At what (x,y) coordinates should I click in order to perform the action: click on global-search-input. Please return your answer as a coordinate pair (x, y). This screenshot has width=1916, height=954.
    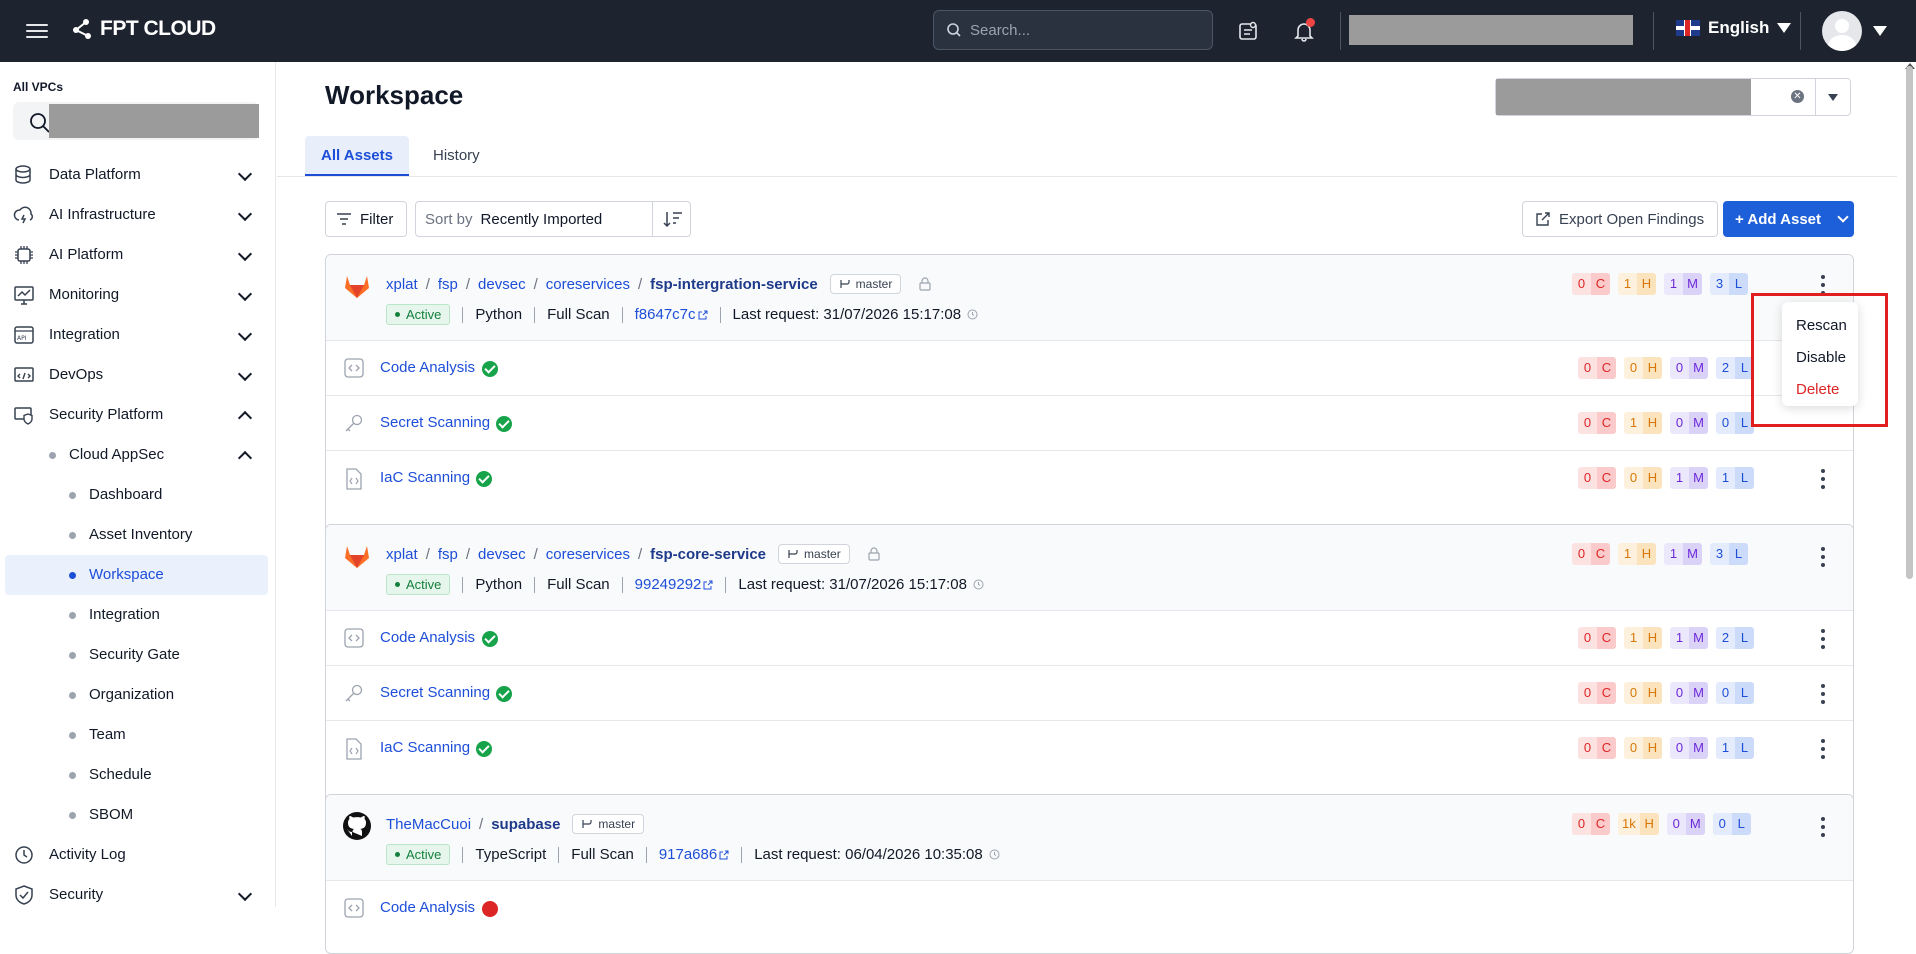
    Looking at the image, I should click on (1080, 30).